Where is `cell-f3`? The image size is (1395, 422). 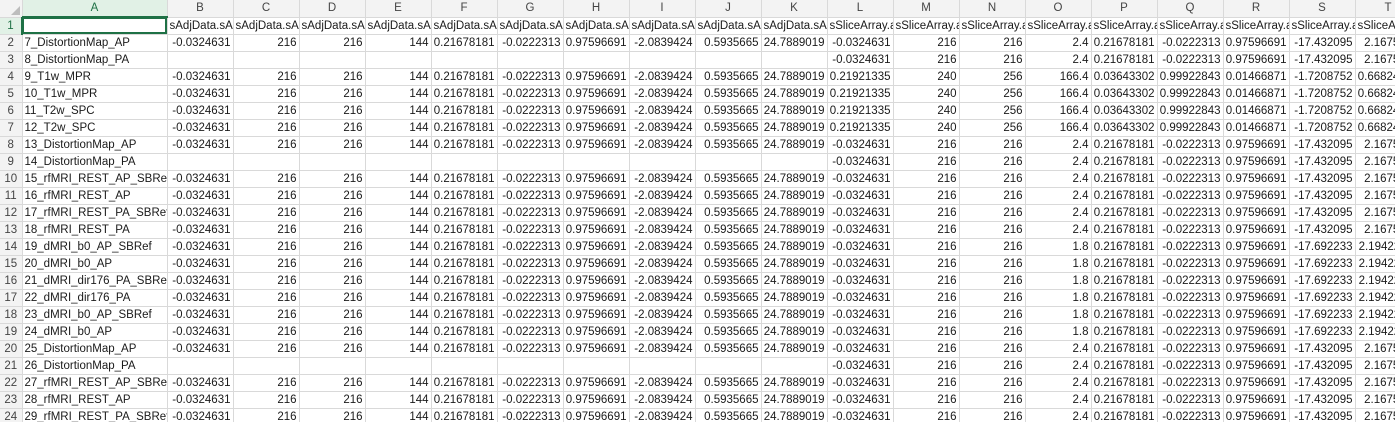
cell-f3 is located at coordinates (464, 60).